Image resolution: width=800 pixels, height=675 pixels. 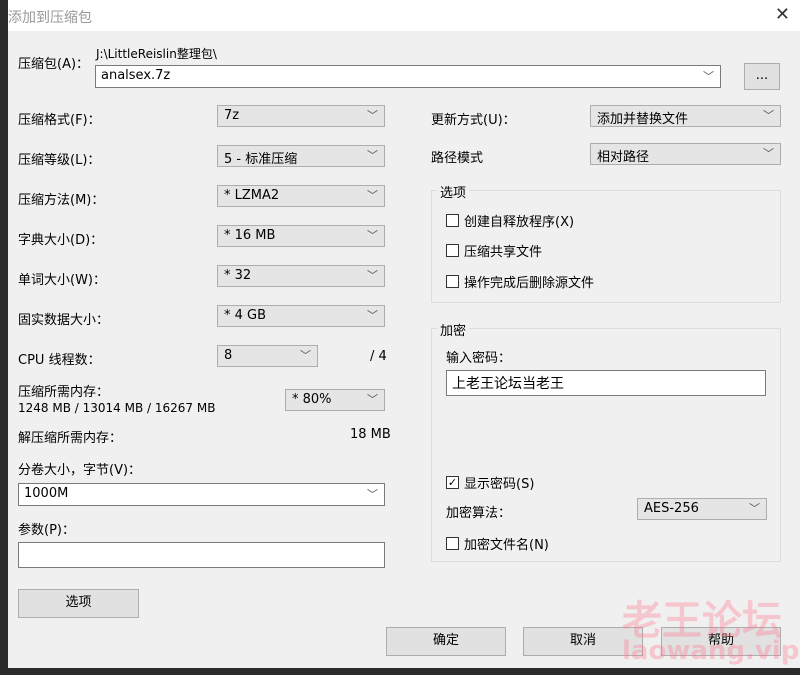 I want to click on show-password-checkbox: ✓ 显示密码(S), so click(x=490, y=482).